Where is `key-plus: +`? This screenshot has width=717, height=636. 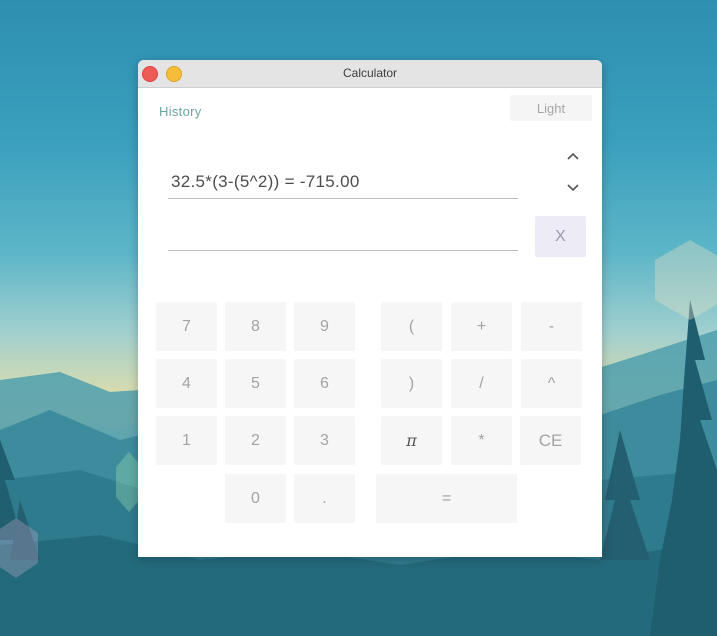
key-plus: + is located at coordinates (481, 326).